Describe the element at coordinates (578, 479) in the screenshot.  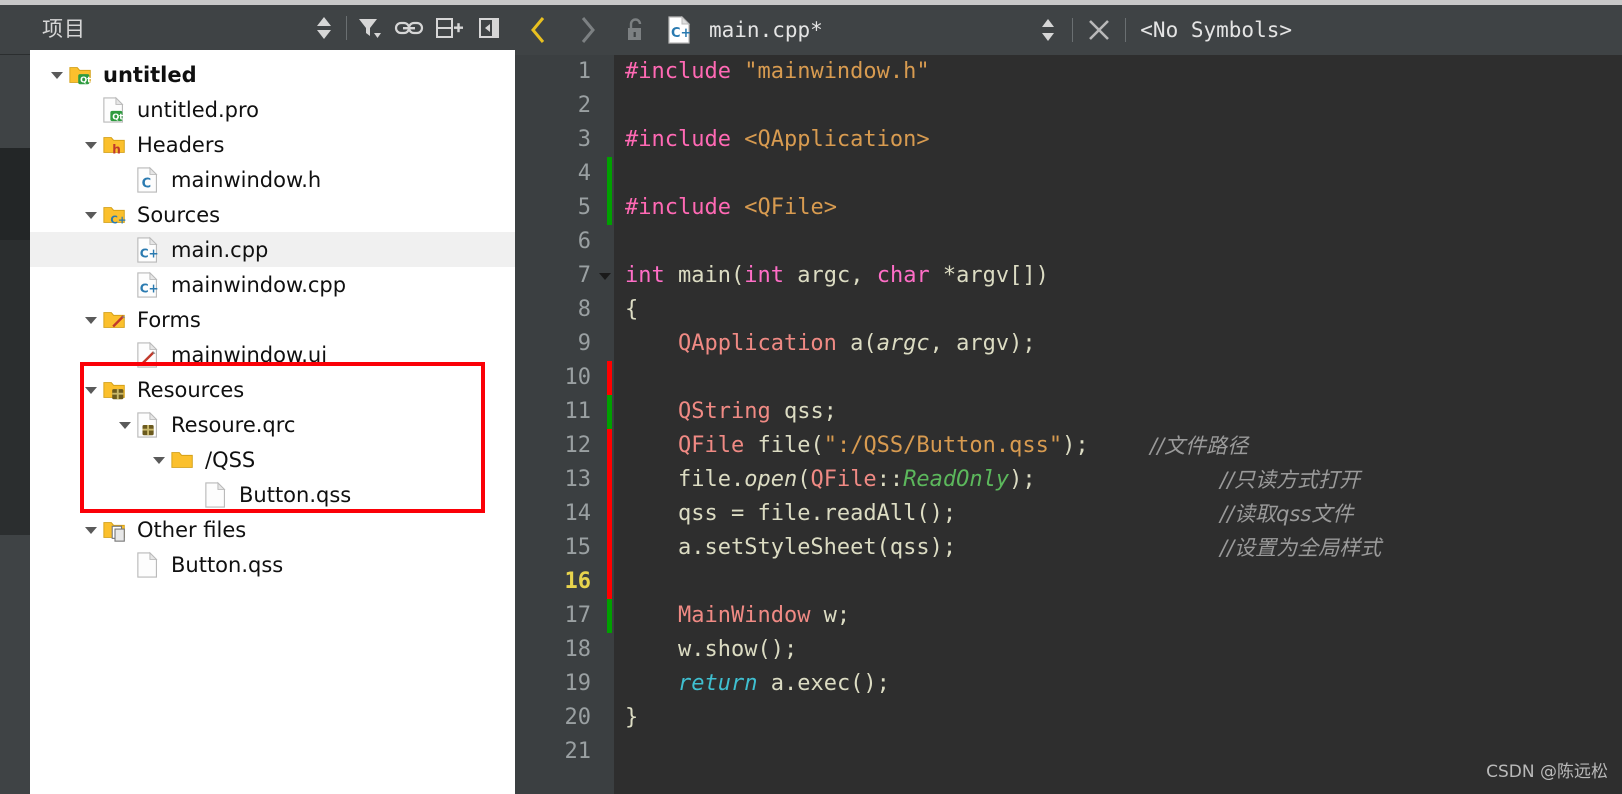
I see `line-number: 13` at that location.